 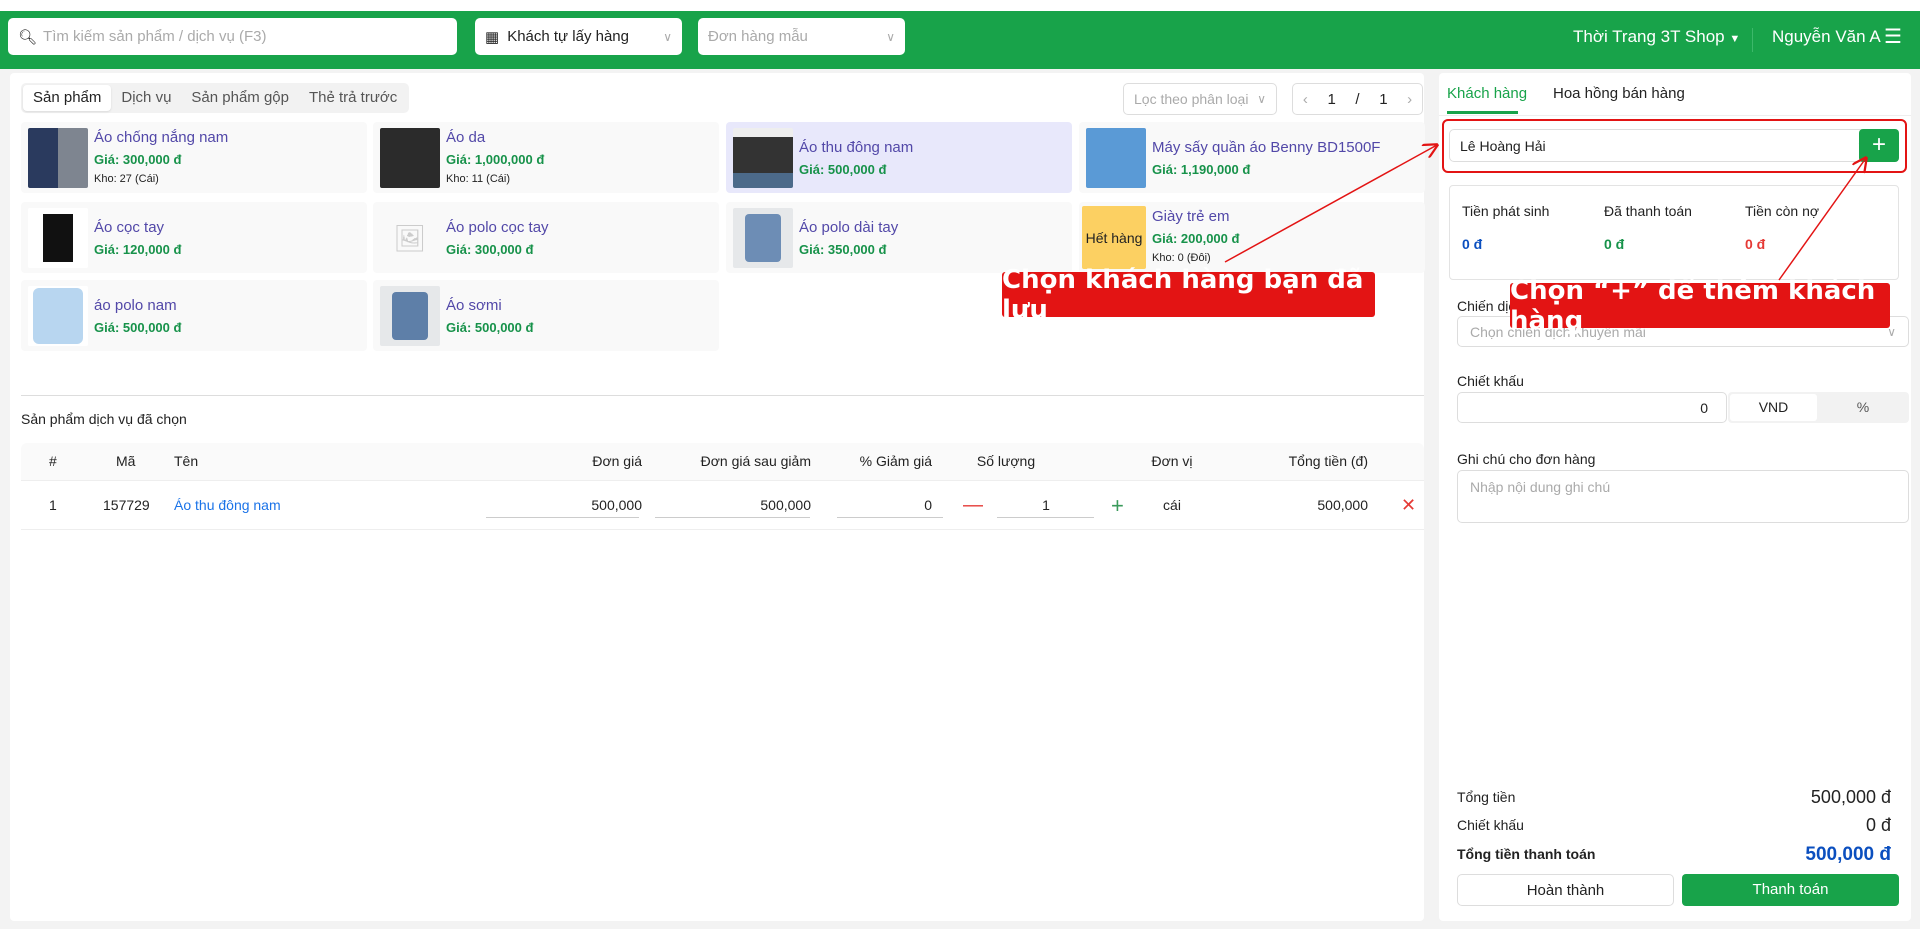 I want to click on annotation-add-customer: Chọn “+” để thêm khách hàng, so click(x=1700, y=306).